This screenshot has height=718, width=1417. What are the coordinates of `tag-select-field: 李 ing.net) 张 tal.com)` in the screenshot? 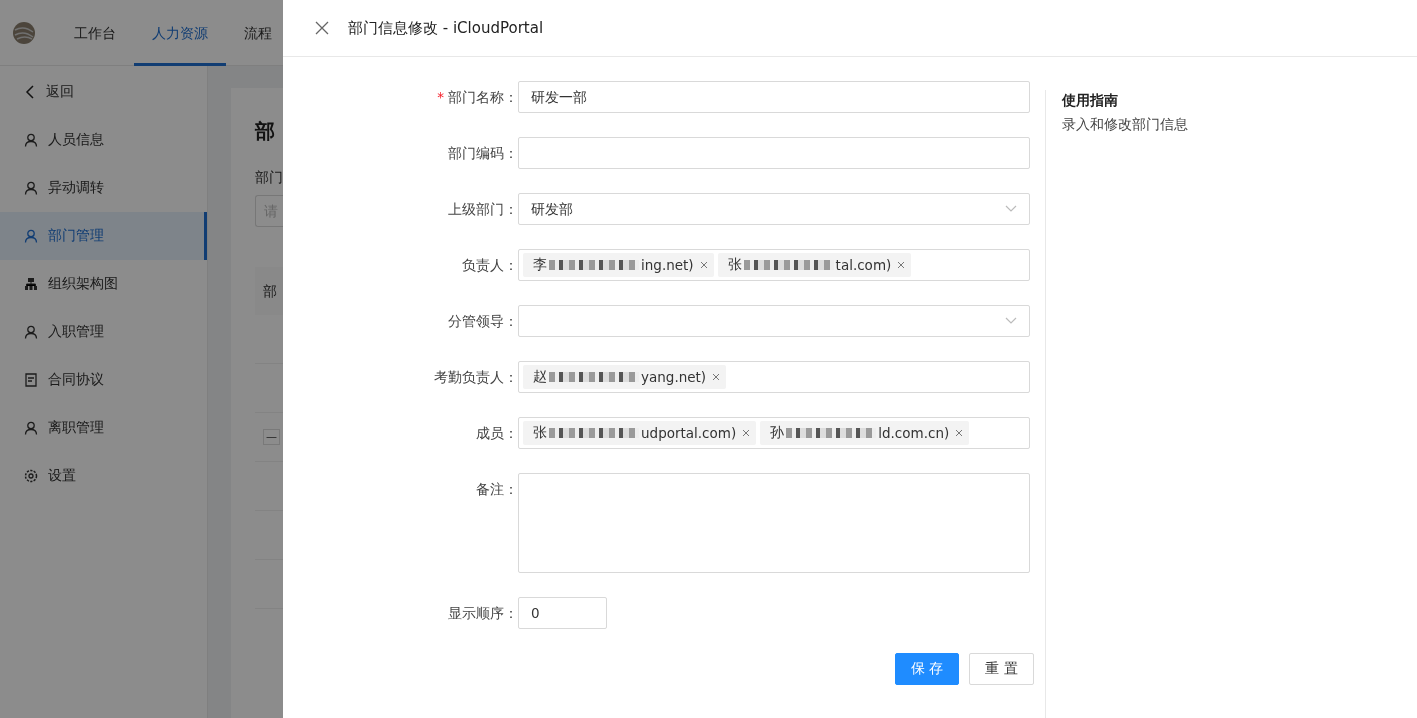 It's located at (774, 265).